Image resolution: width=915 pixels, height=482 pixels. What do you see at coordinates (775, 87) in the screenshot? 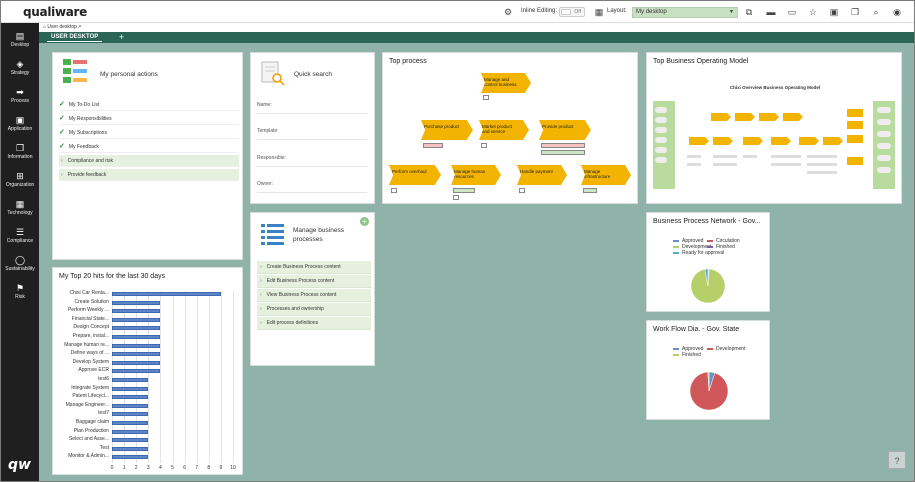
I see `bom-diagram-title: Chixi Overview Business Operating Model` at bounding box center [775, 87].